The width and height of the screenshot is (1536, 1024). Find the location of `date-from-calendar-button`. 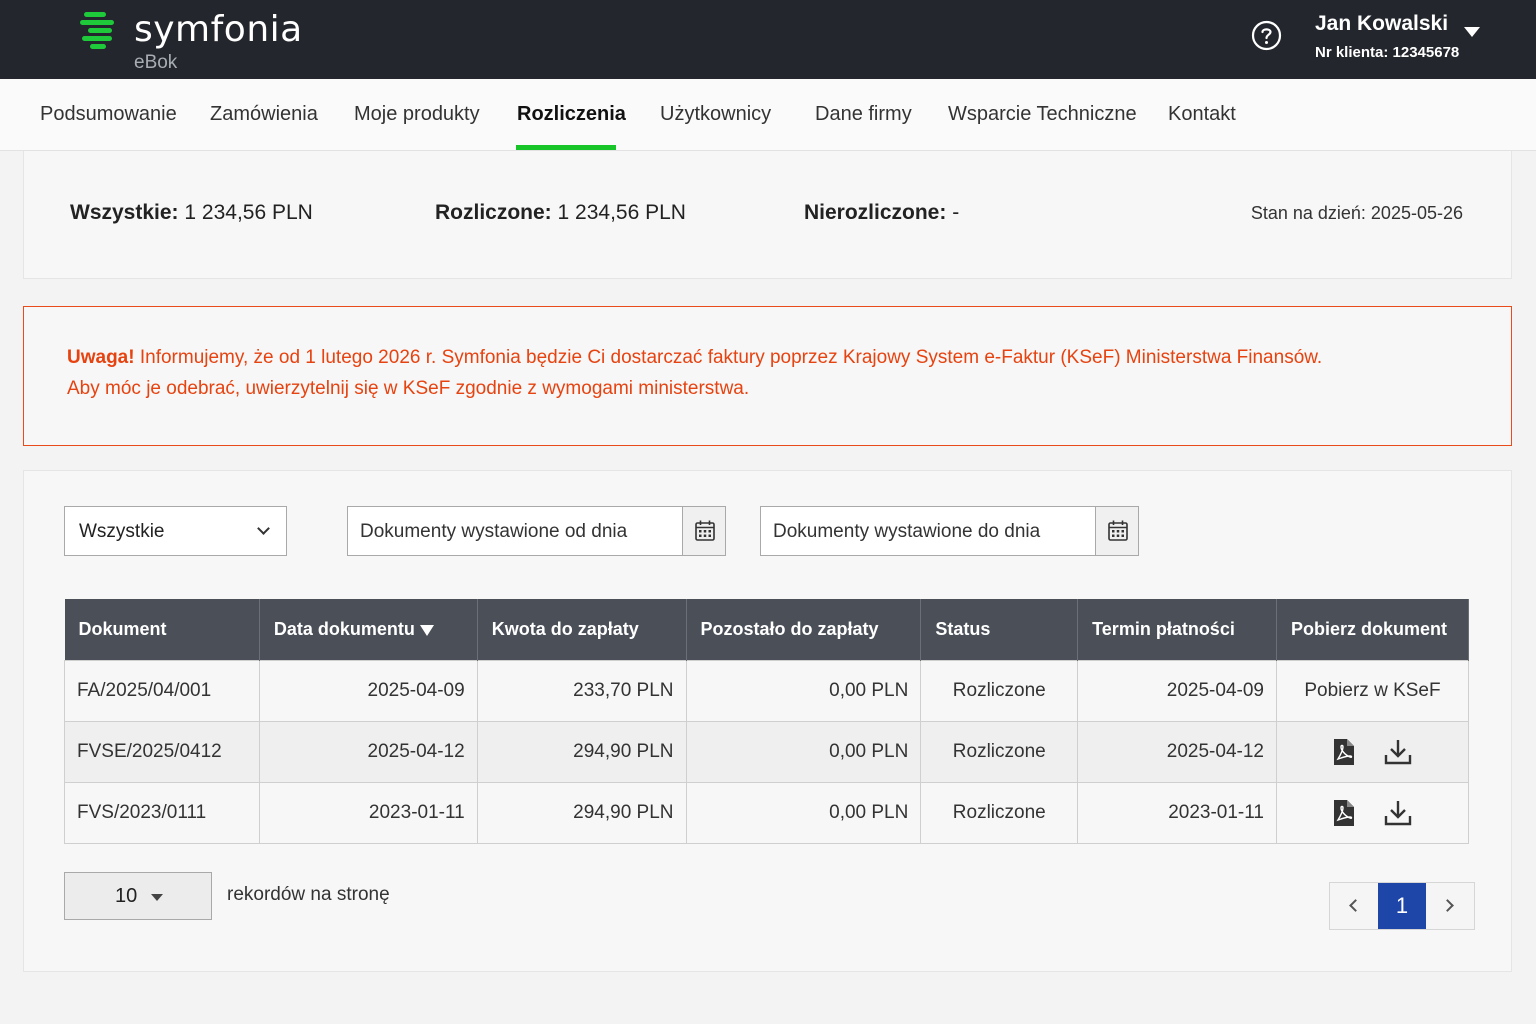

date-from-calendar-button is located at coordinates (703, 531).